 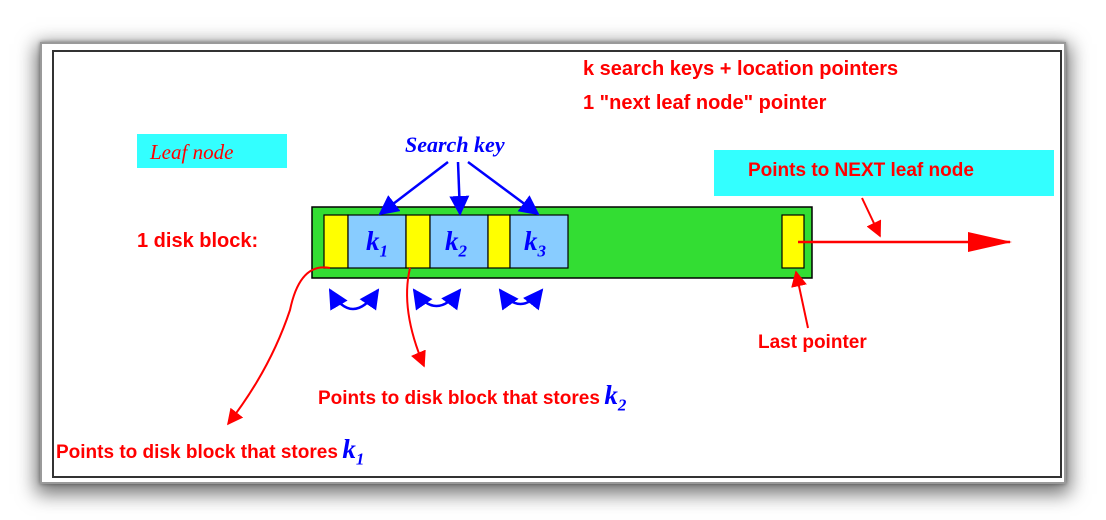 I want to click on key-k3-subscript: 3, so click(x=542, y=251).